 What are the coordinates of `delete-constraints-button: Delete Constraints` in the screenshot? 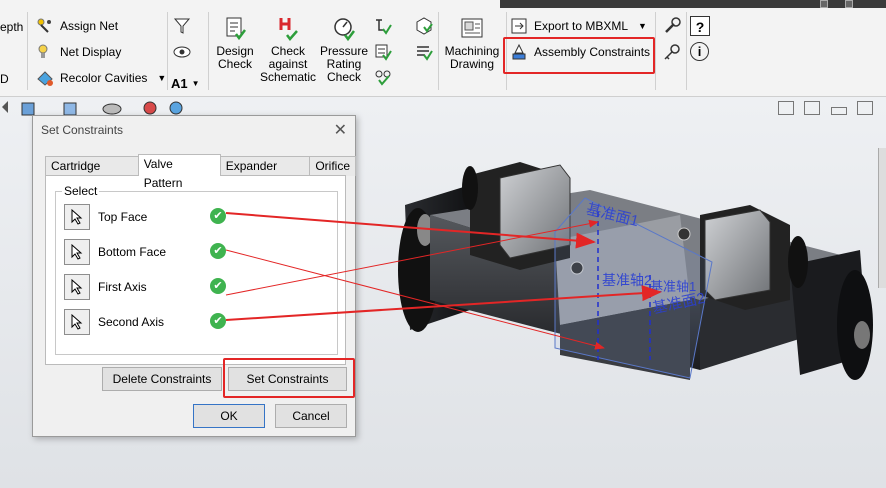 It's located at (162, 379).